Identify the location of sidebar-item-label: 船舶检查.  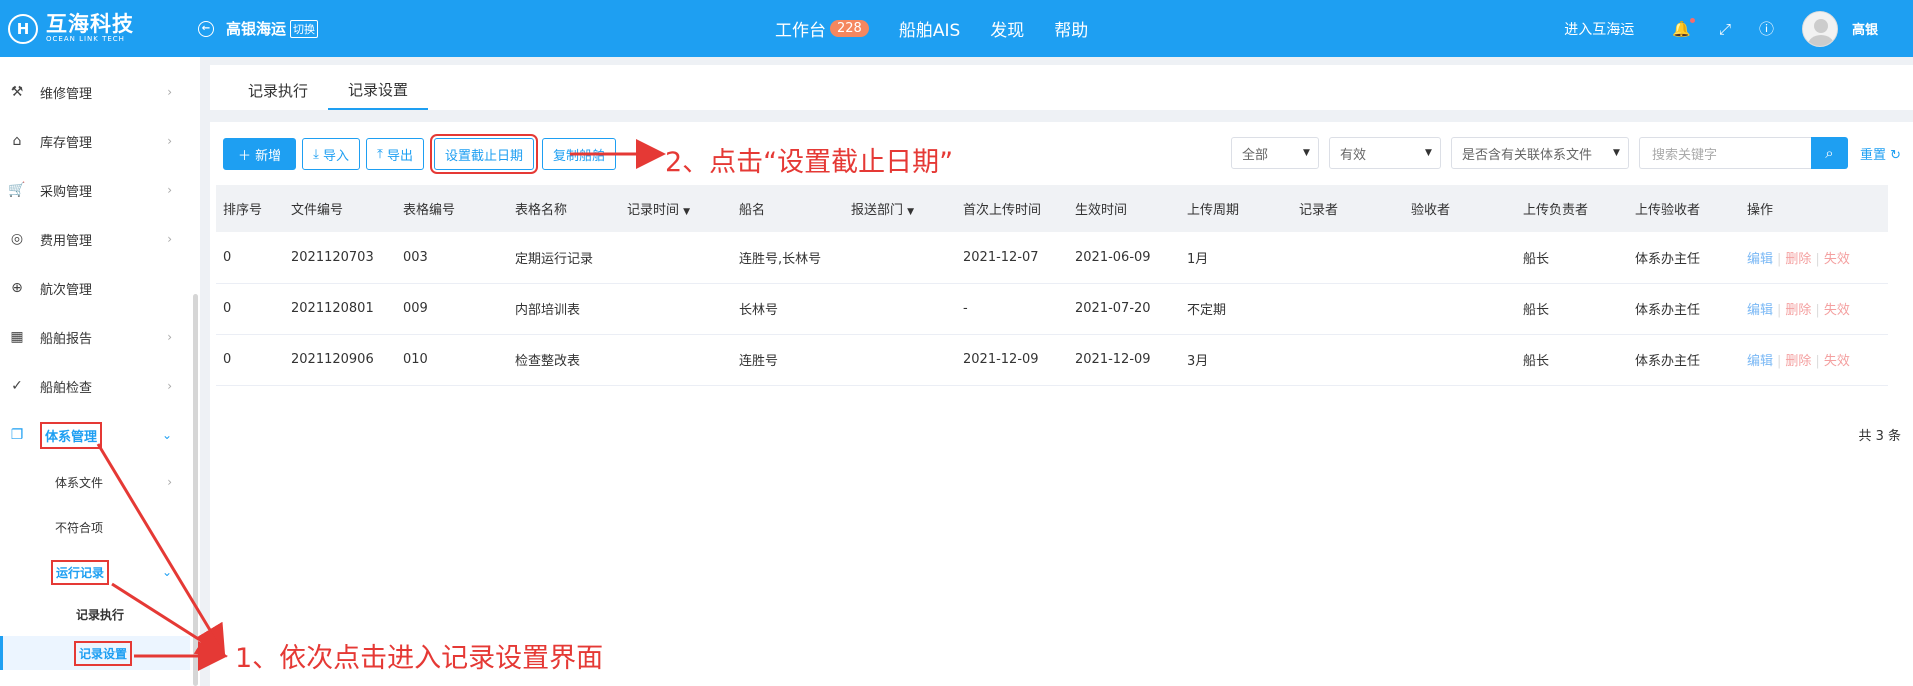
(66, 388).